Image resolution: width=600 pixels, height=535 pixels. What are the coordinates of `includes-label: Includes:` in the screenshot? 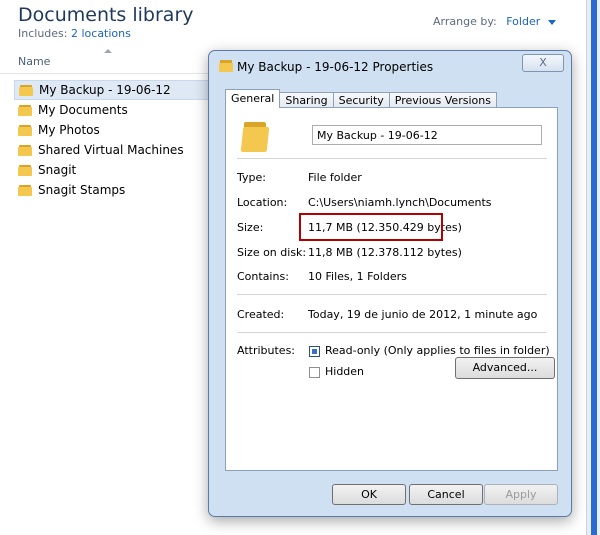 It's located at (43, 33).